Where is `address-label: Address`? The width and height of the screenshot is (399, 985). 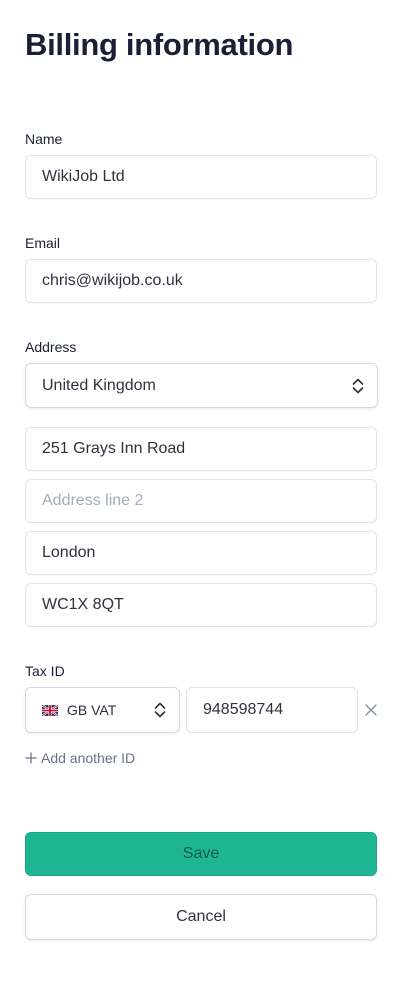 address-label: Address is located at coordinates (51, 347).